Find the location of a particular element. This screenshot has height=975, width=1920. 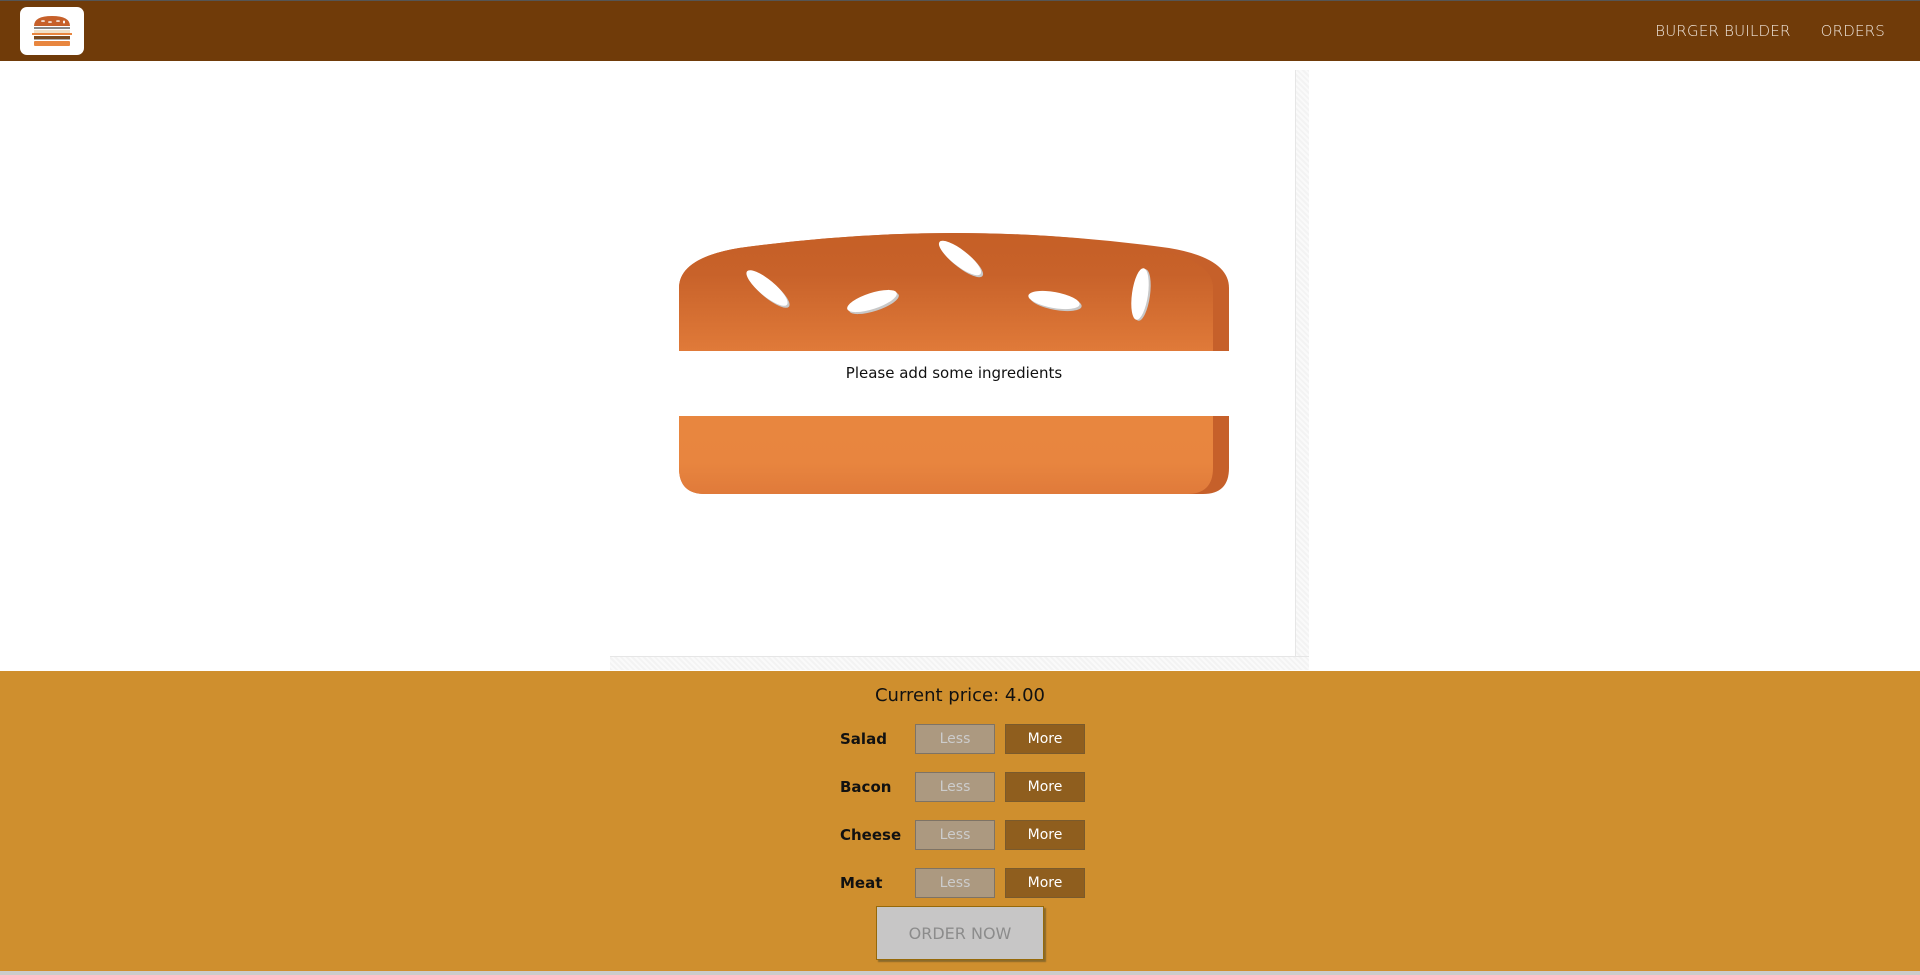

ingredient-label: Meat is located at coordinates (861, 883).